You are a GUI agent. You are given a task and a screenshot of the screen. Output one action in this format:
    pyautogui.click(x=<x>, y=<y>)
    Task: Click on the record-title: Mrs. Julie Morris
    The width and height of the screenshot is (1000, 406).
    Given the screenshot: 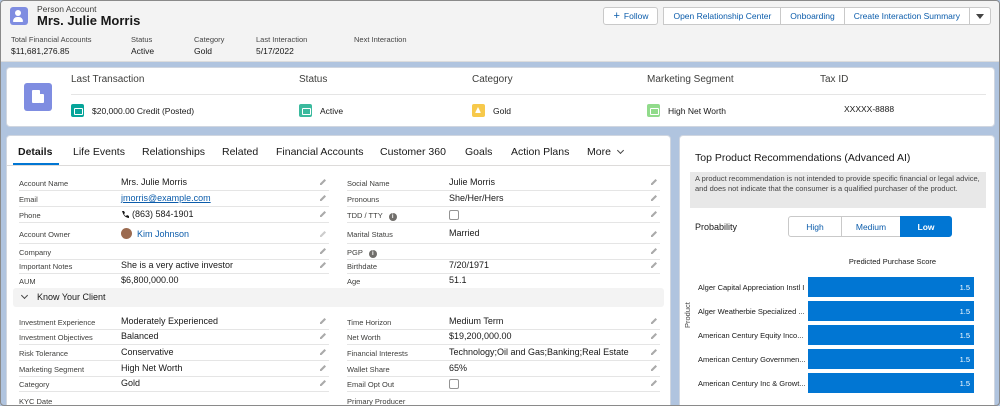 What is the action you would take?
    pyautogui.click(x=89, y=20)
    